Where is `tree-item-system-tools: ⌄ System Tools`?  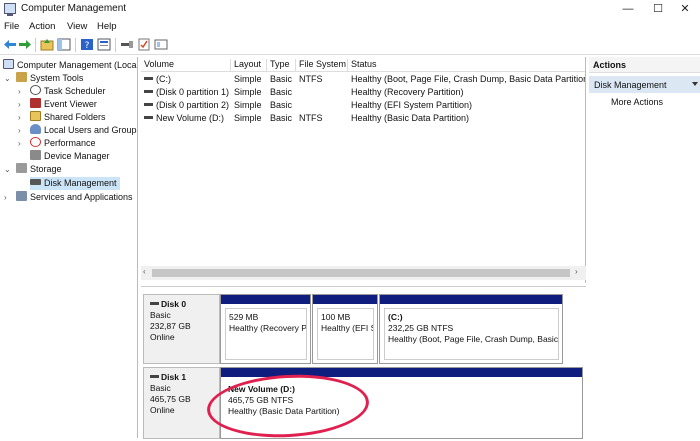
tree-item-system-tools: ⌄ System Tools is located at coordinates (43, 78).